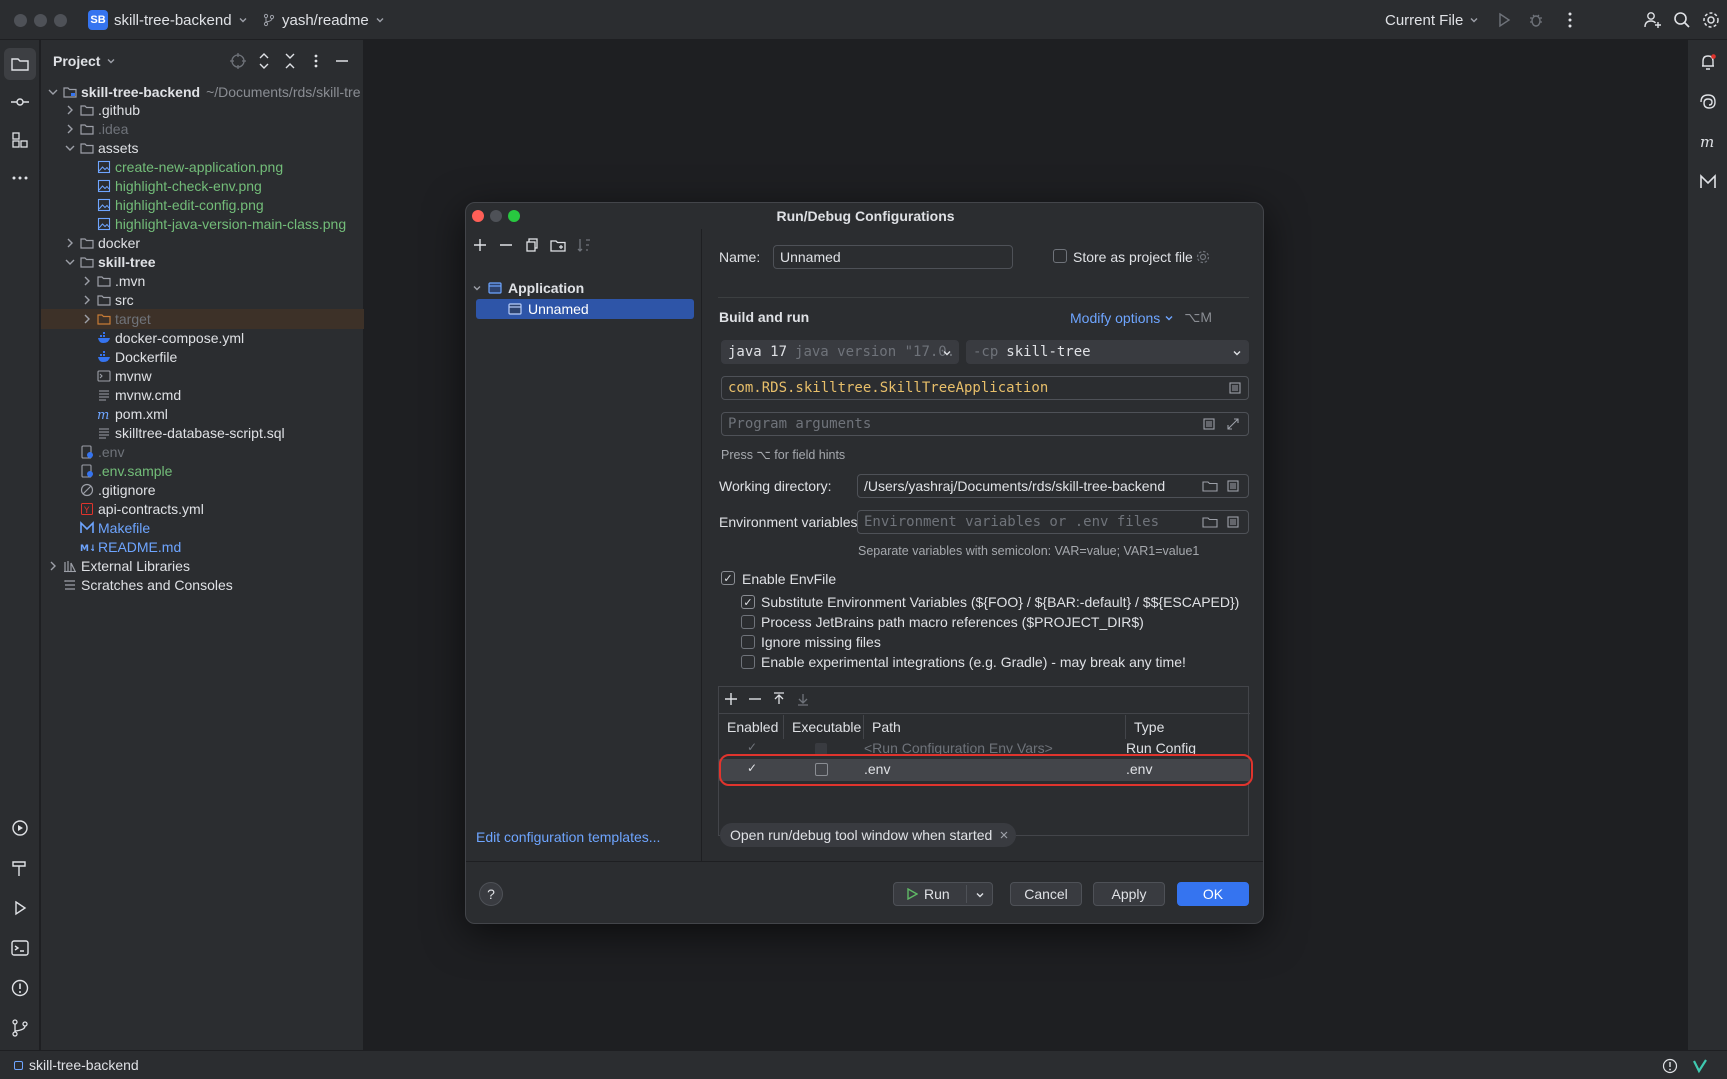  I want to click on tree-item: mvnw.cmd, so click(202, 395).